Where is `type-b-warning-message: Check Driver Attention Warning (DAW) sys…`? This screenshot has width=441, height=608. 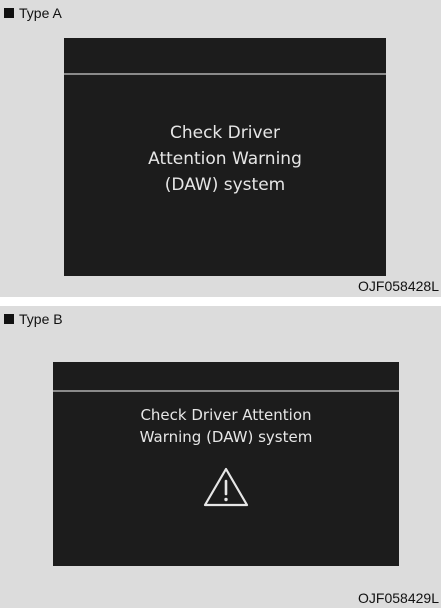 type-b-warning-message: Check Driver Attention Warning (DAW) sys… is located at coordinates (226, 426).